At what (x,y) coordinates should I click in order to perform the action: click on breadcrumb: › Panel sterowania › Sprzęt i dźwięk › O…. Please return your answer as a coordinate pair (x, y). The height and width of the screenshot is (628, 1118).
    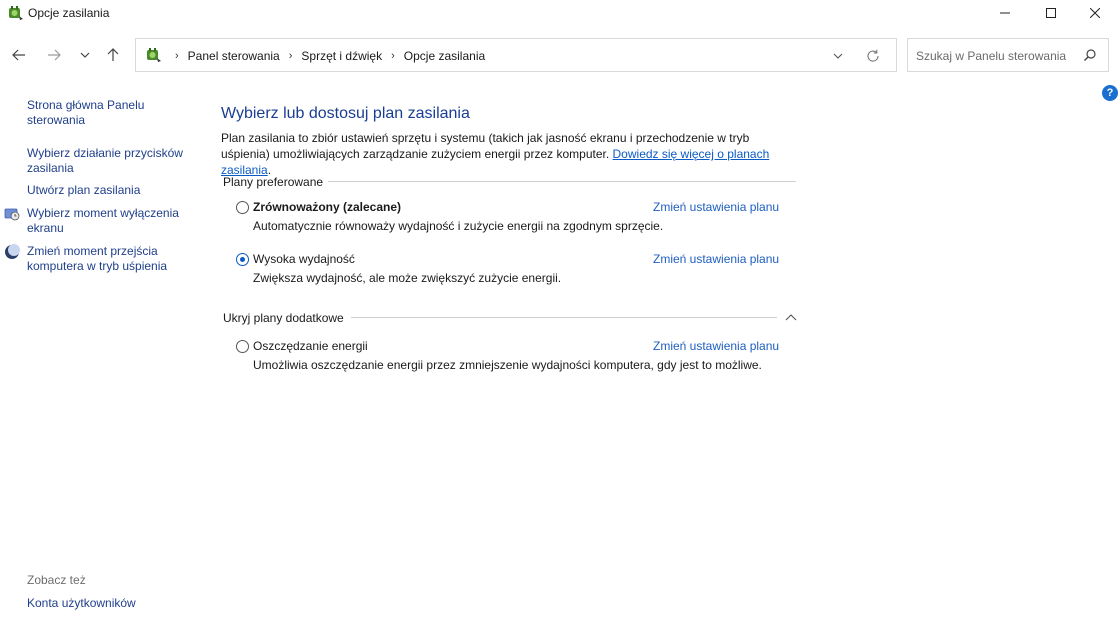
    Looking at the image, I should click on (325, 56).